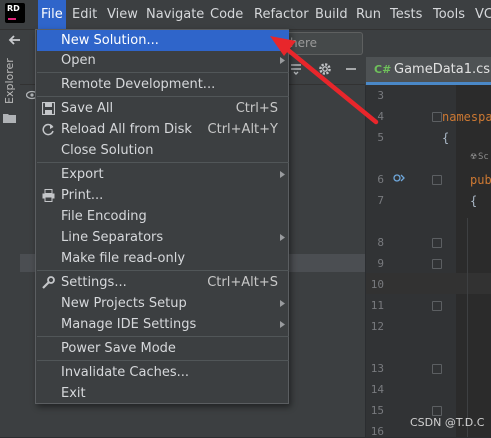 The height and width of the screenshot is (438, 491). Describe the element at coordinates (473, 261) in the screenshot. I see `code-area` at that location.